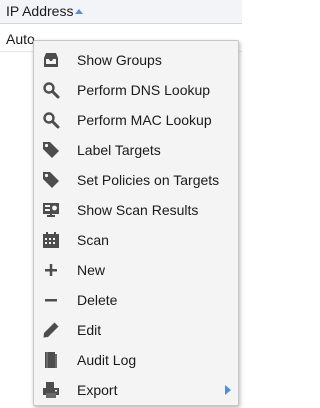 The height and width of the screenshot is (408, 320). Describe the element at coordinates (97, 300) in the screenshot. I see `menu-item-label: Delete` at that location.